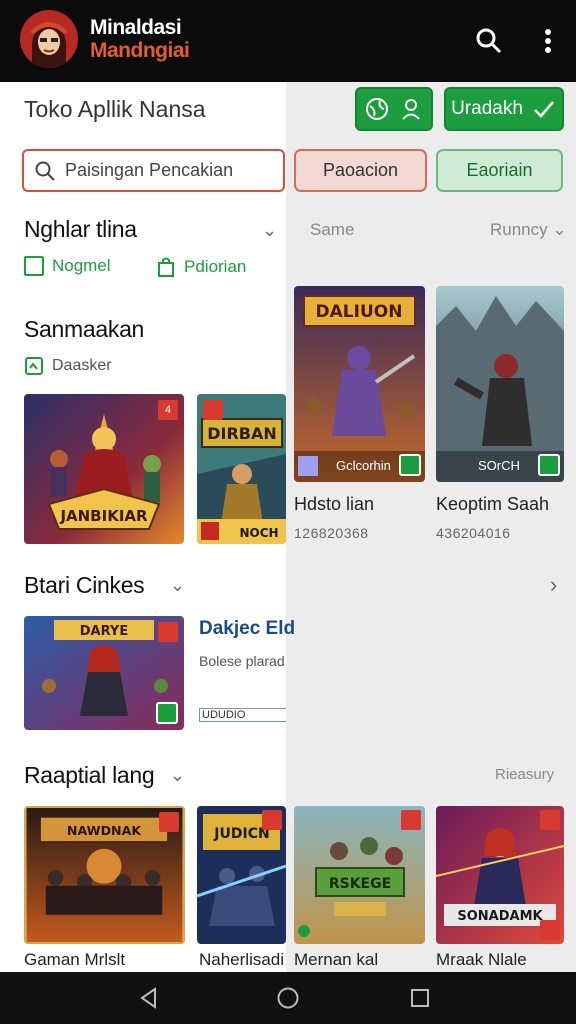 This screenshot has width=576, height=1024. I want to click on check-icon, so click(544, 109).